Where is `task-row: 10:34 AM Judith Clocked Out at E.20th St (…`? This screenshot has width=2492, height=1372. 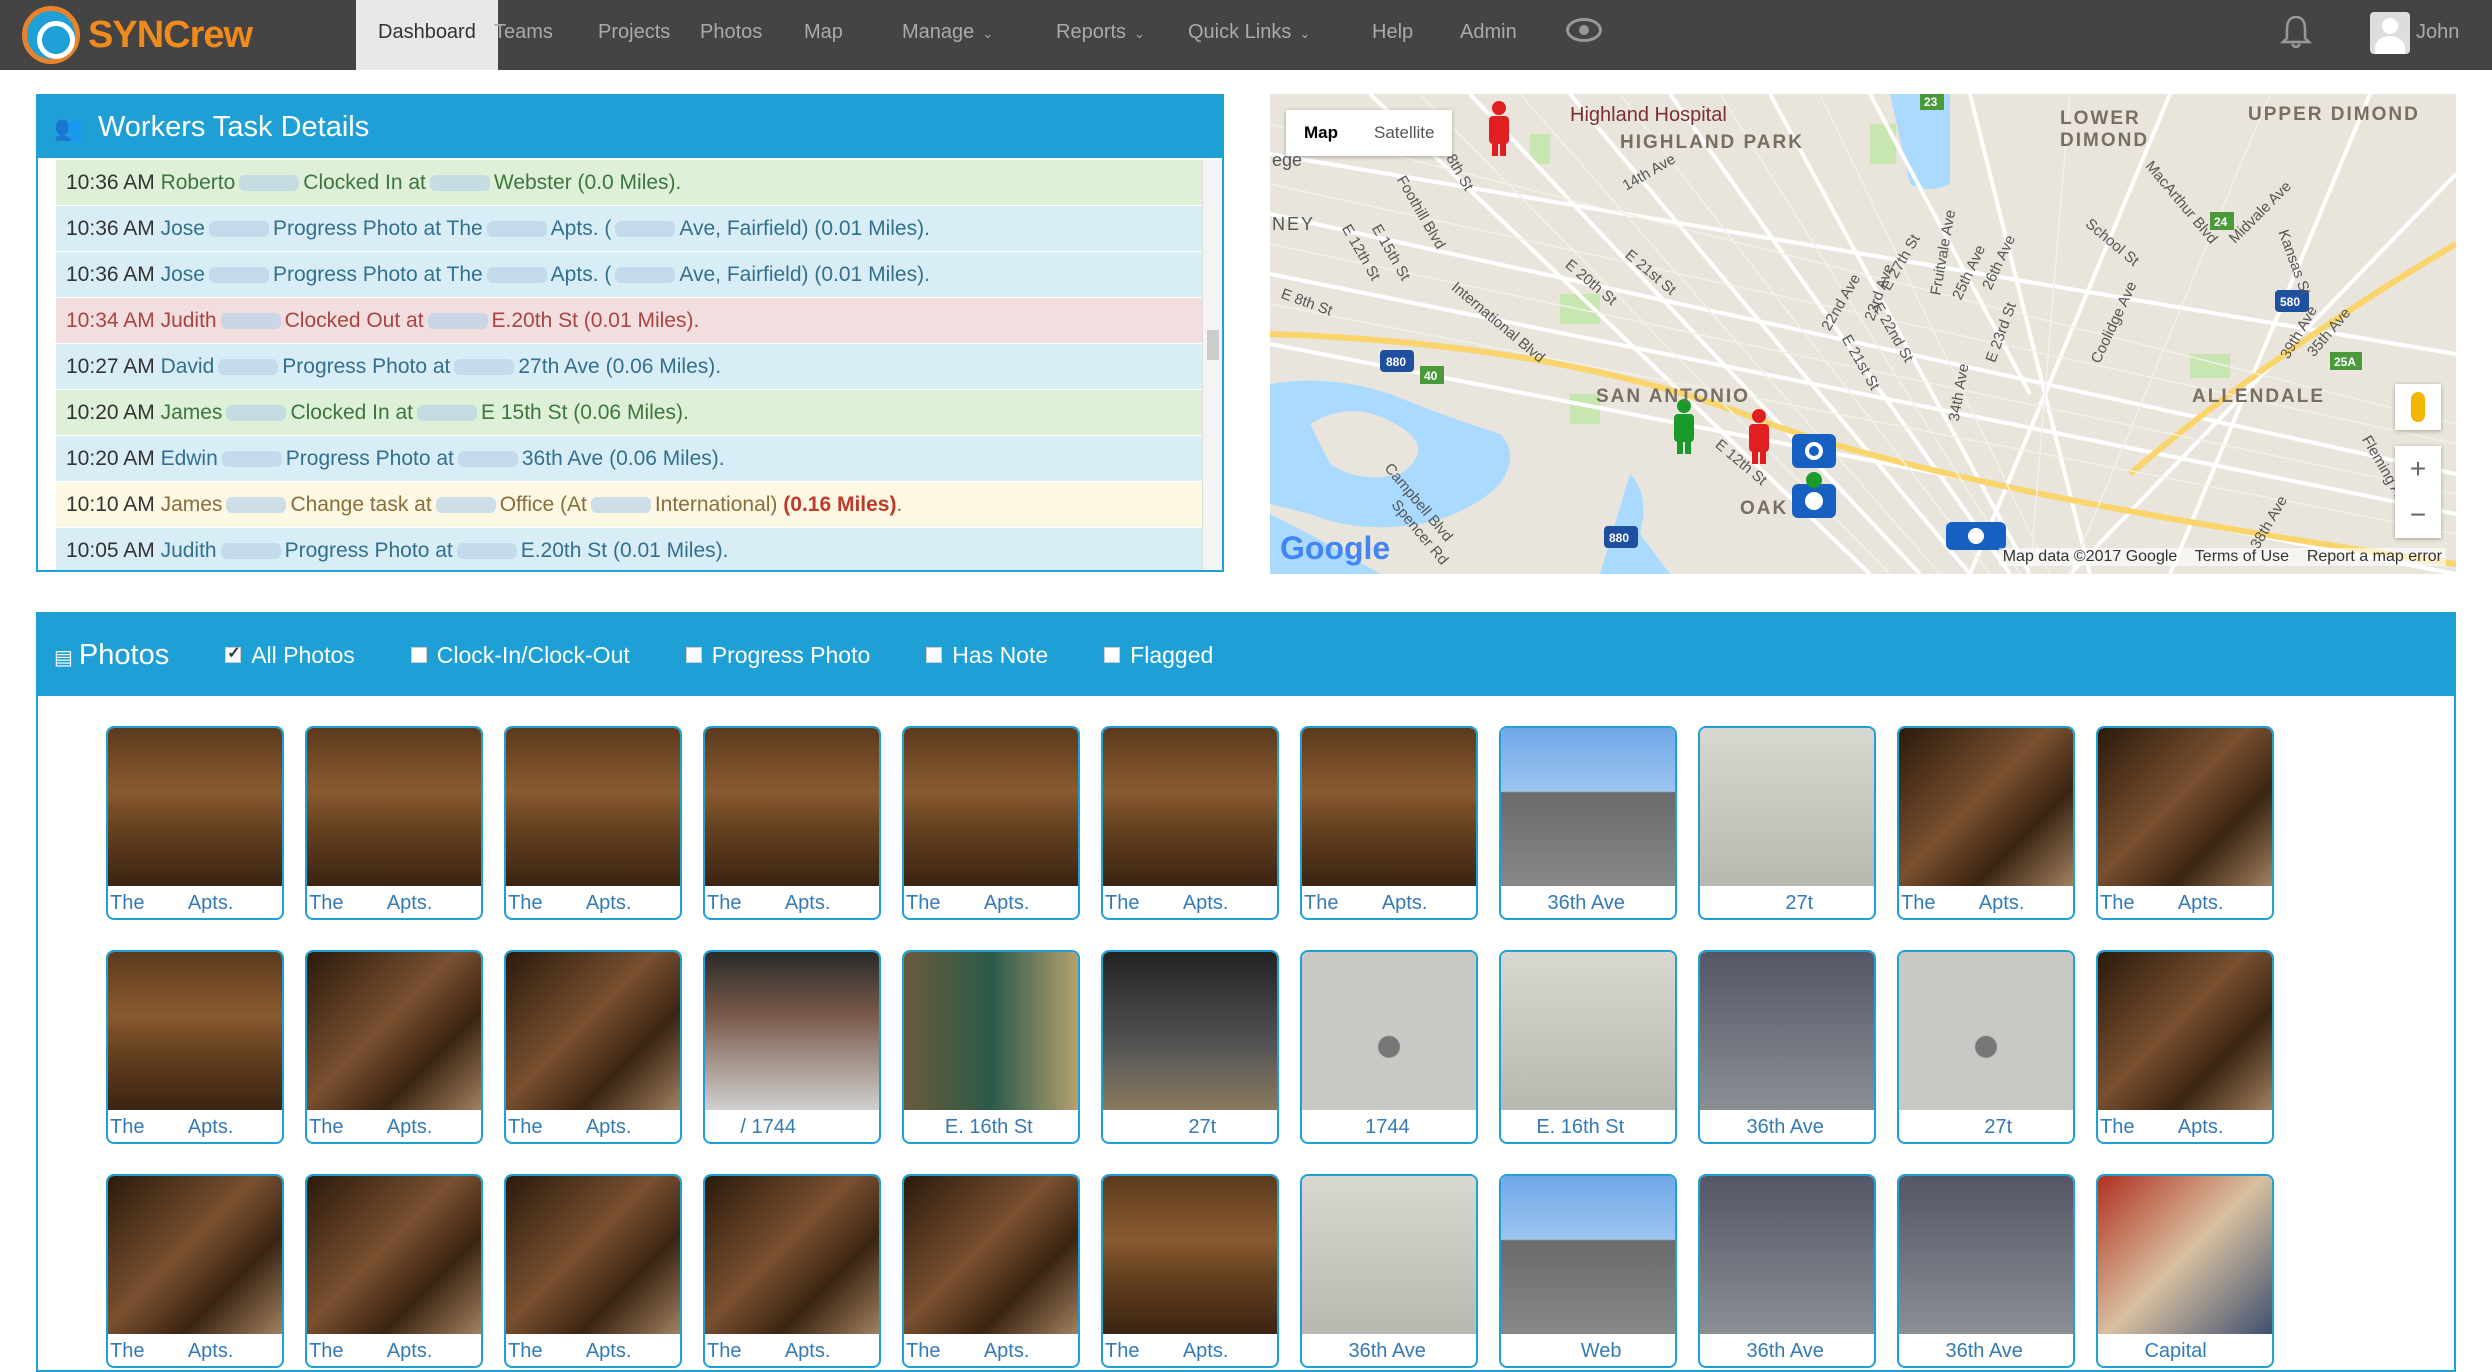
task-row: 10:34 AM Judith Clocked Out at E.20th St (… is located at coordinates (639, 321).